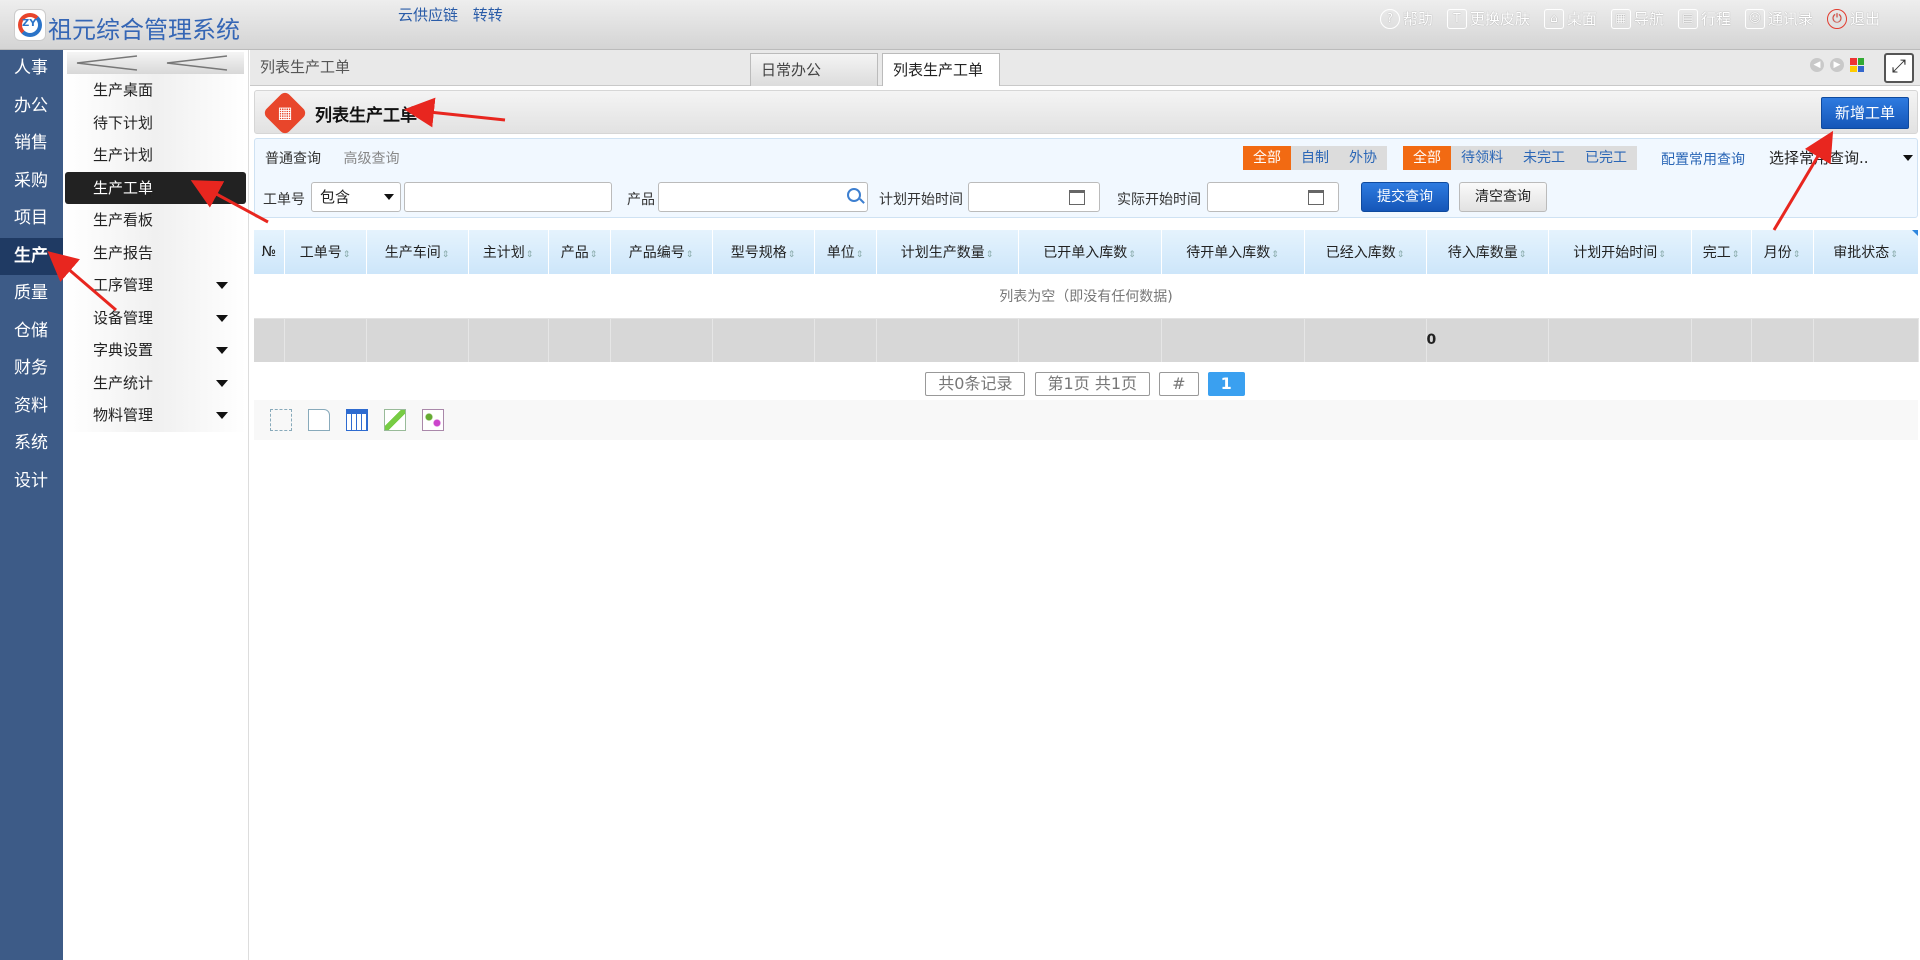  Describe the element at coordinates (31, 182) in the screenshot. I see `nav-item-purchase: 采购` at that location.